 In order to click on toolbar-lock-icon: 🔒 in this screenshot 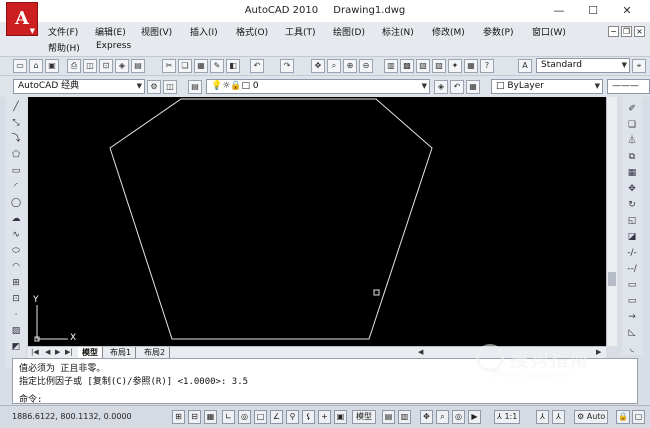, I will do `click(623, 417)`.